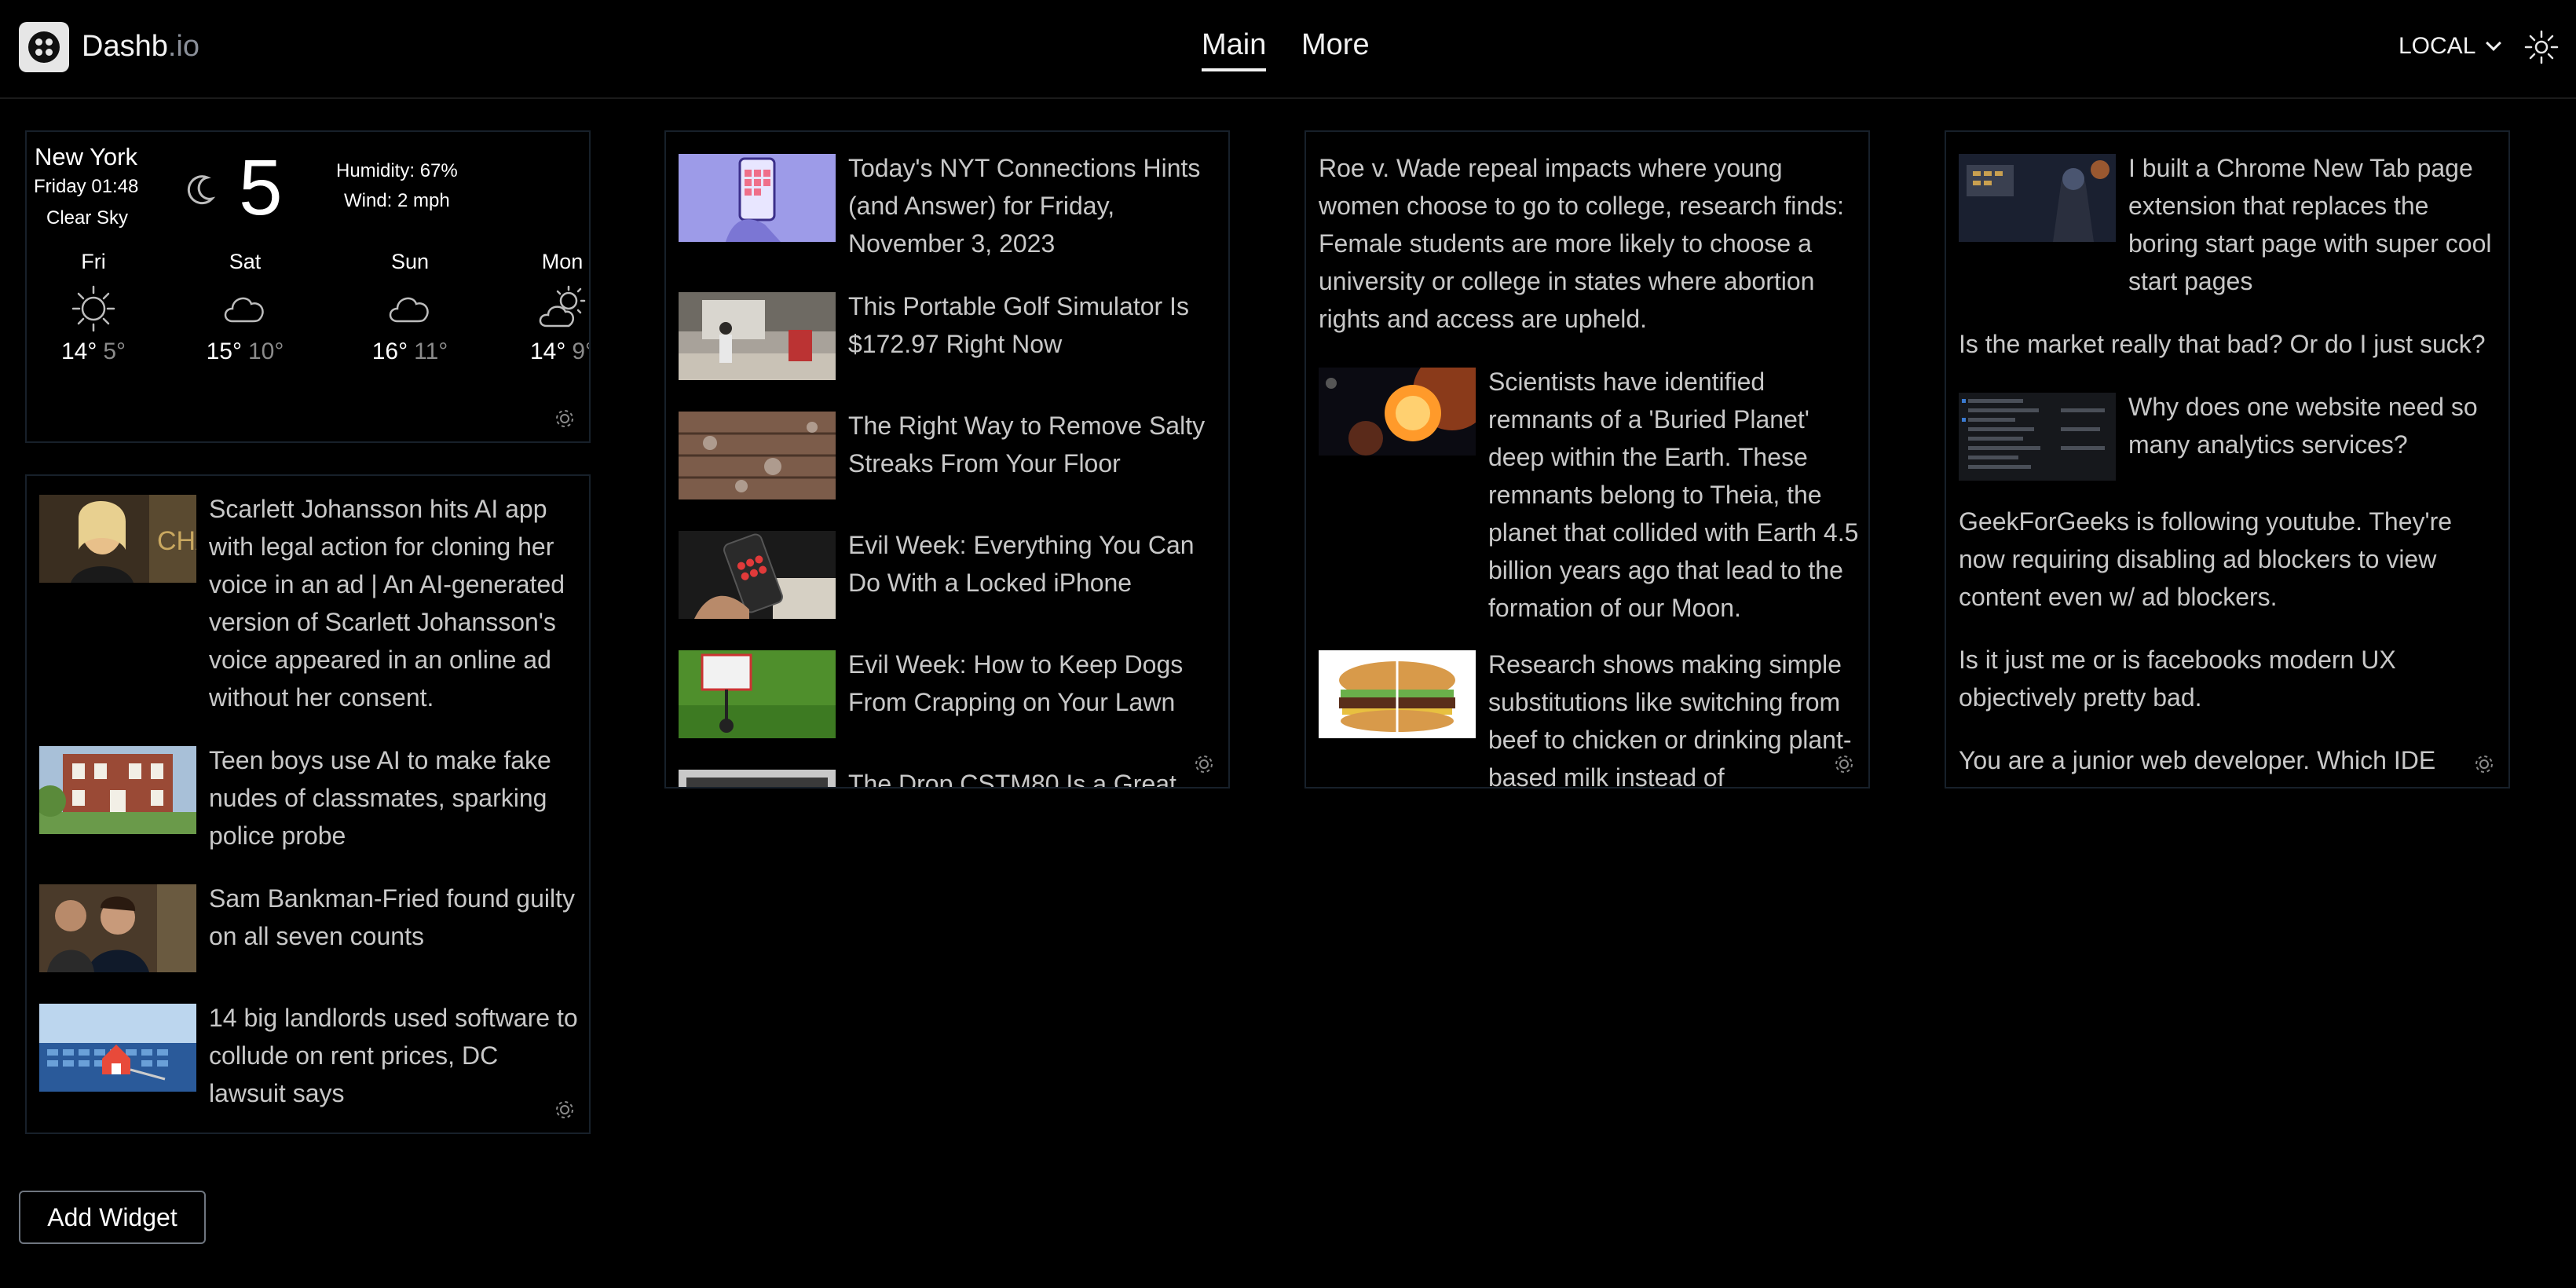 Image resolution: width=2576 pixels, height=1288 pixels. What do you see at coordinates (266, 351) in the screenshot?
I see `forecast-low: 10°` at bounding box center [266, 351].